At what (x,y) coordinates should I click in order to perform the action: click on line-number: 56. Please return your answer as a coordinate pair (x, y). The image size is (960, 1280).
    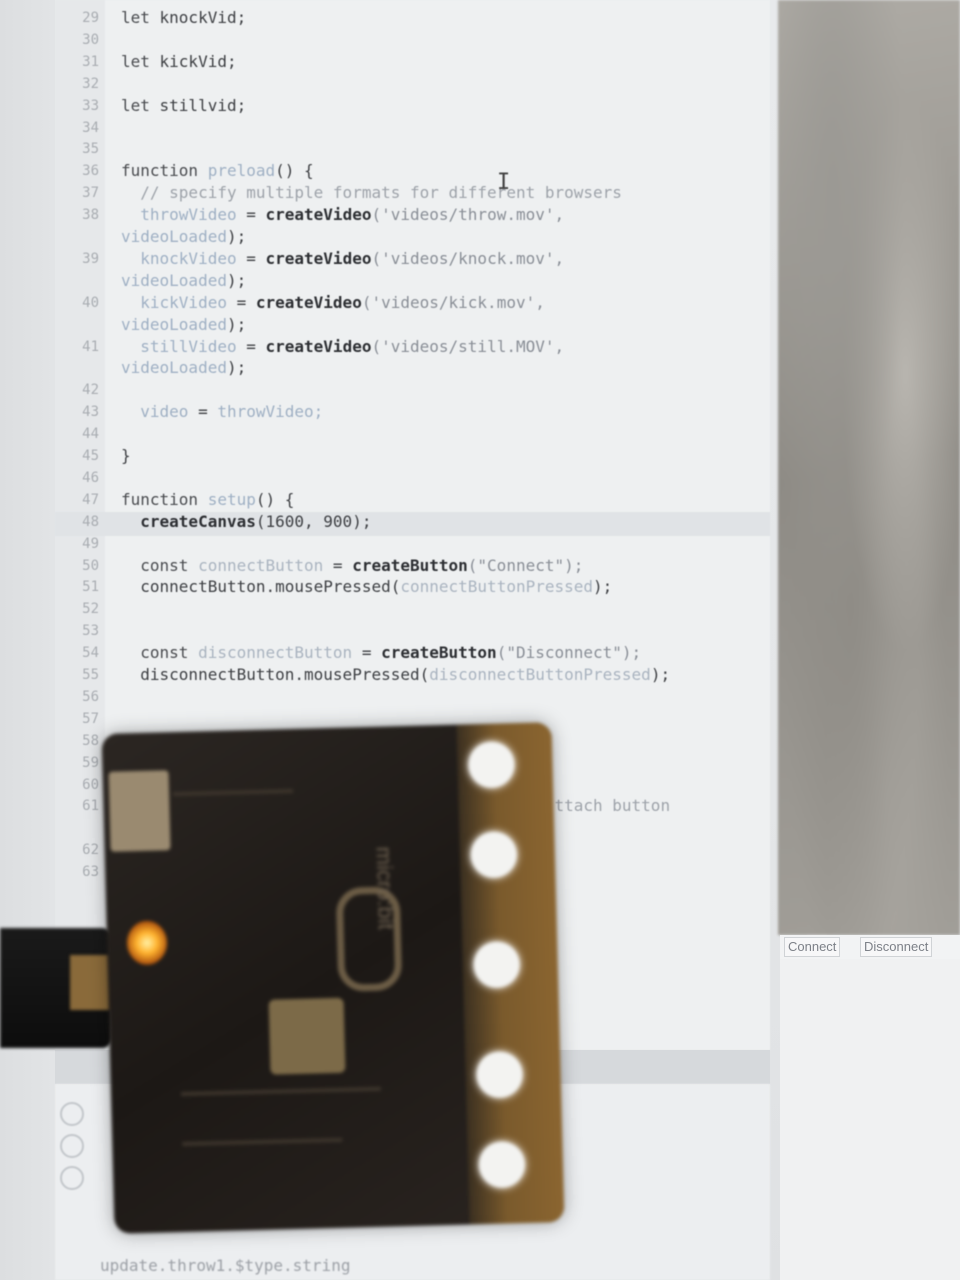
    Looking at the image, I should click on (90, 696).